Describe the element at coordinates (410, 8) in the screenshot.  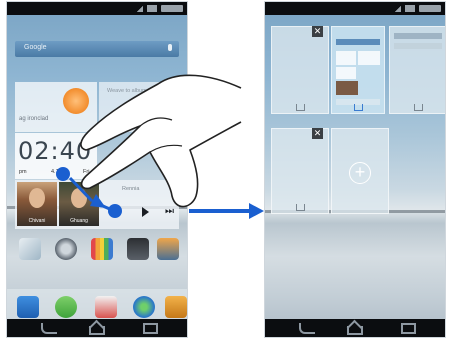
I see `battery-icon` at that location.